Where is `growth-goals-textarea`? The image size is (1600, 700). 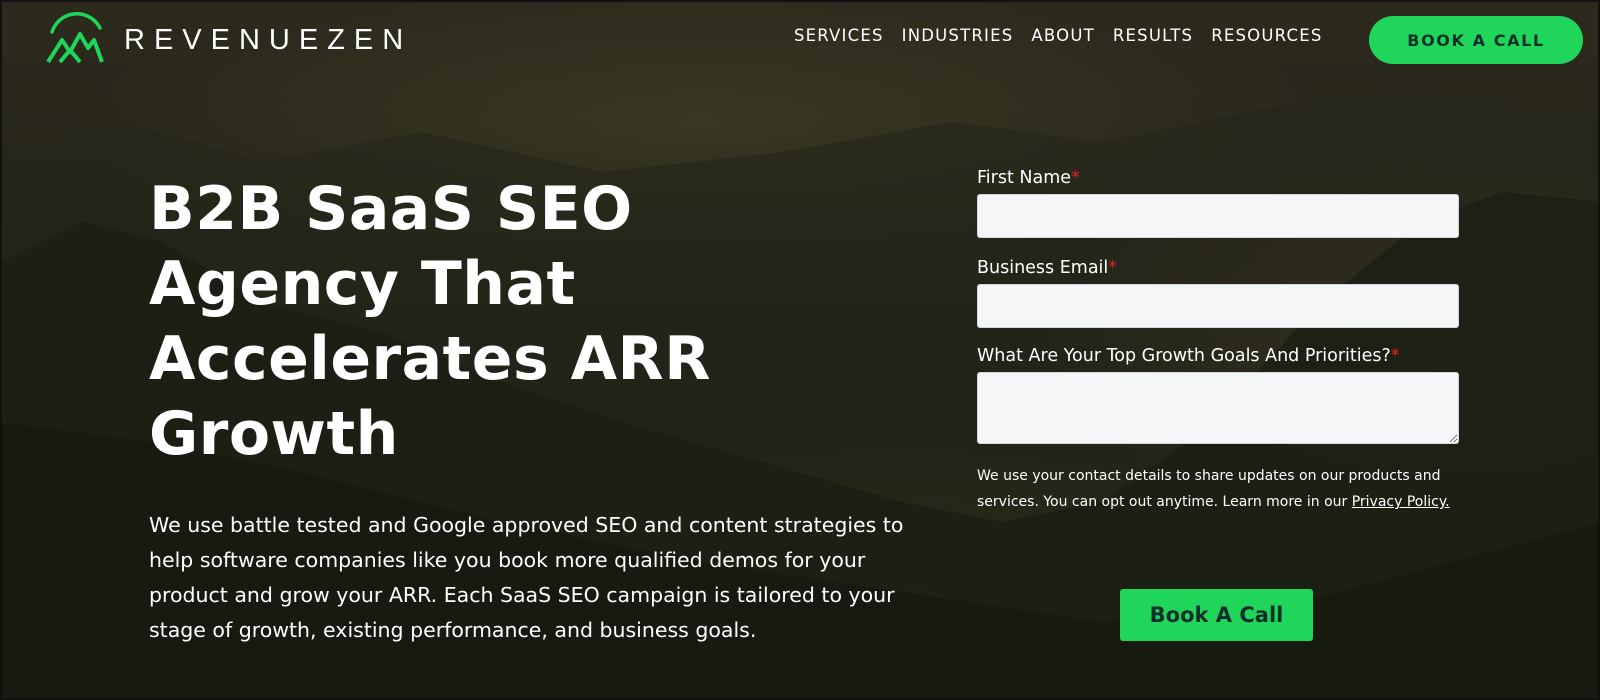
growth-goals-textarea is located at coordinates (1218, 408).